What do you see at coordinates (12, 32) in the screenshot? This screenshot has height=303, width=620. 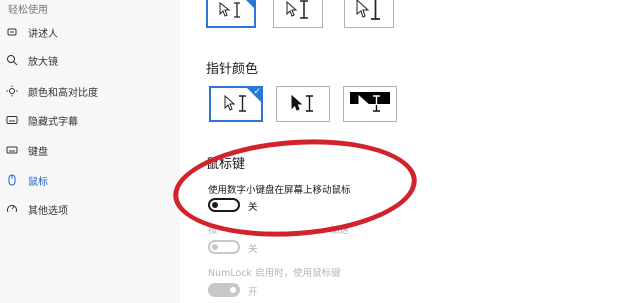 I see `narrator-icon` at bounding box center [12, 32].